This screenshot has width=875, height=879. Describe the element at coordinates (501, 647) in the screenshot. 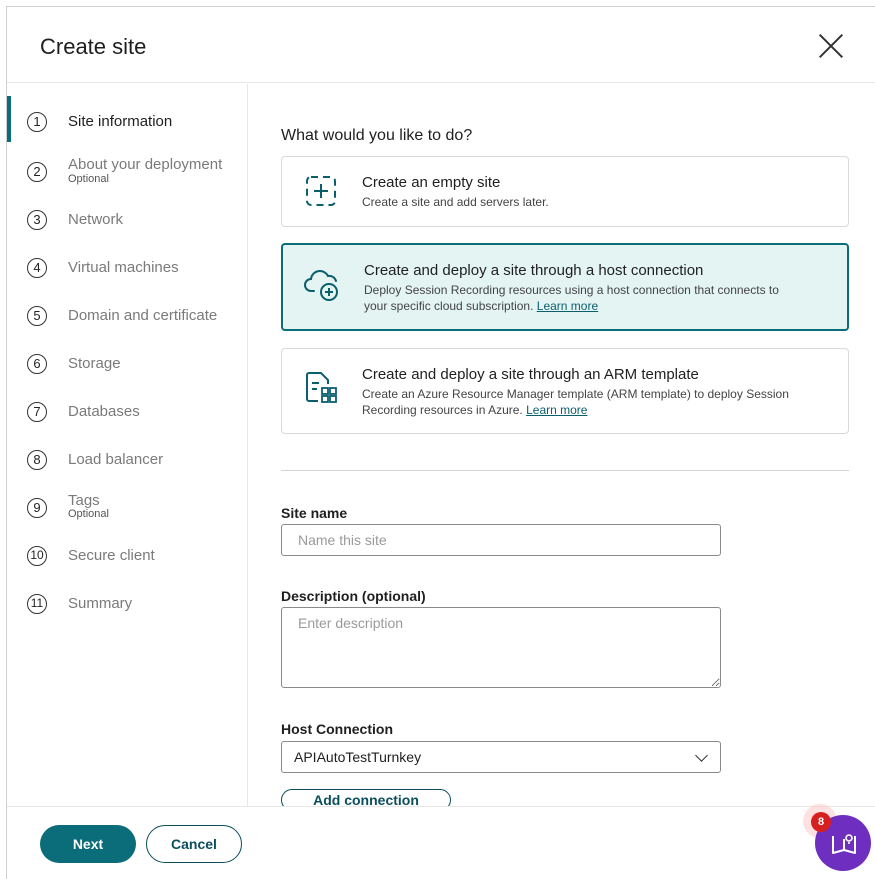

I see `description-textarea` at that location.